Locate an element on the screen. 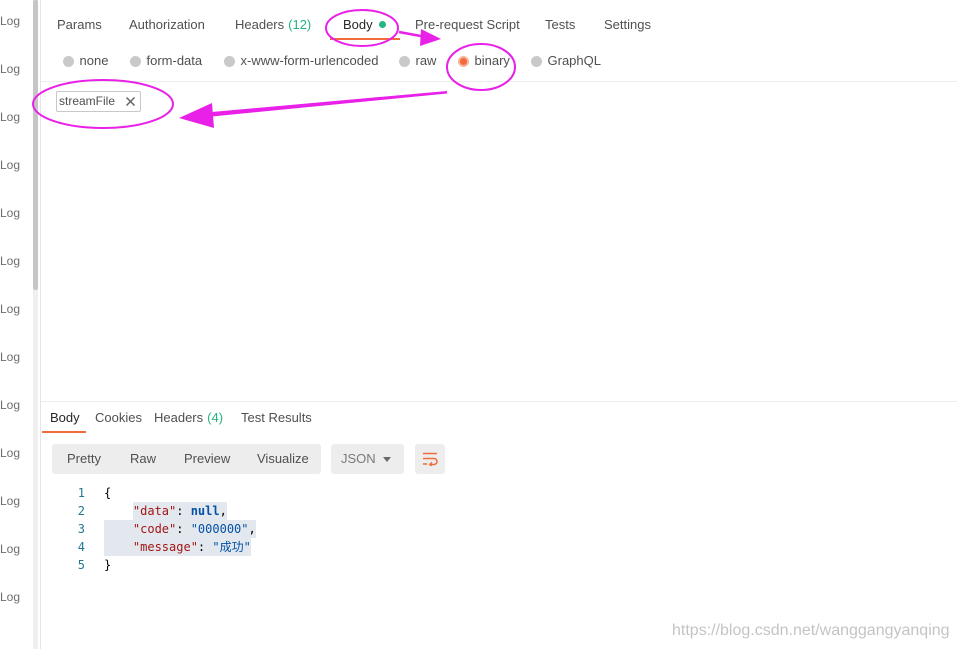 The image size is (957, 649). tab-label: Cookies is located at coordinates (118, 417).